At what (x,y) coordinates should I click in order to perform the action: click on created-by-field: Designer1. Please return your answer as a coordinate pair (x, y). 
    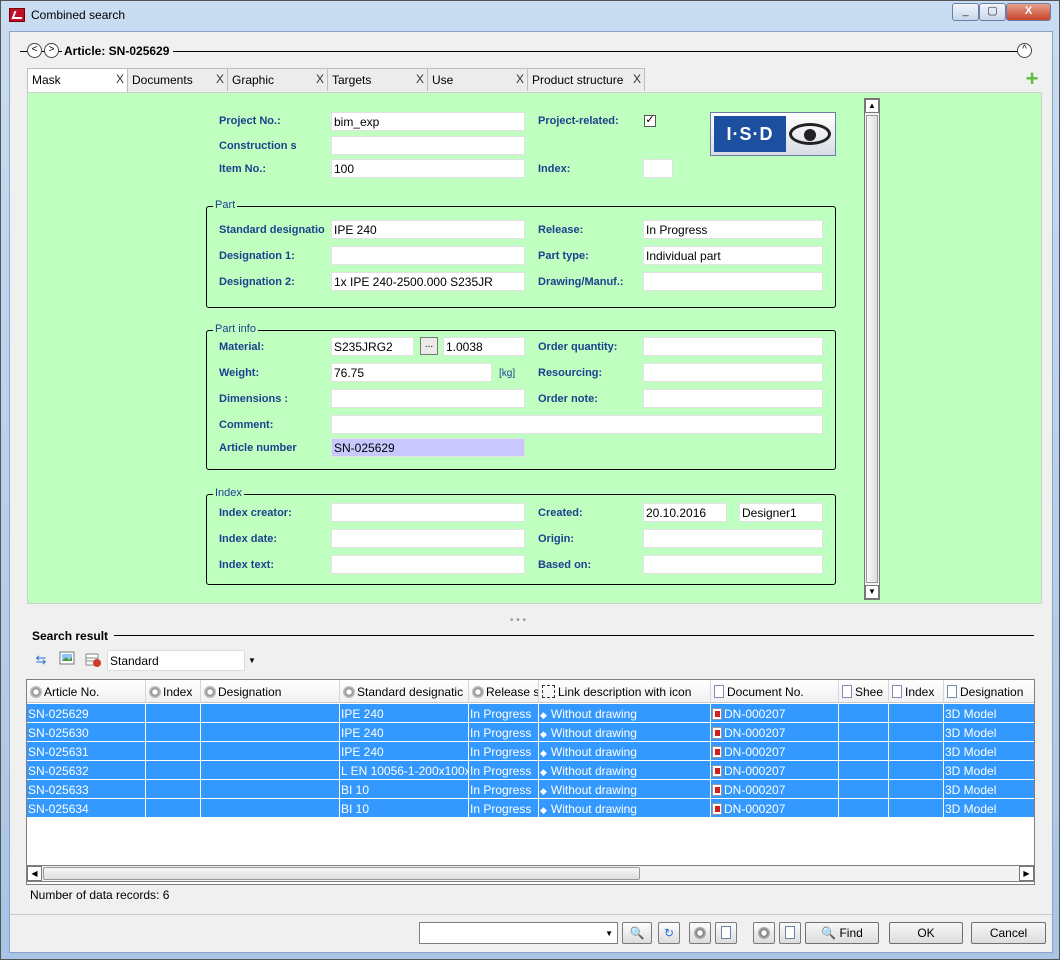
    Looking at the image, I should click on (781, 512).